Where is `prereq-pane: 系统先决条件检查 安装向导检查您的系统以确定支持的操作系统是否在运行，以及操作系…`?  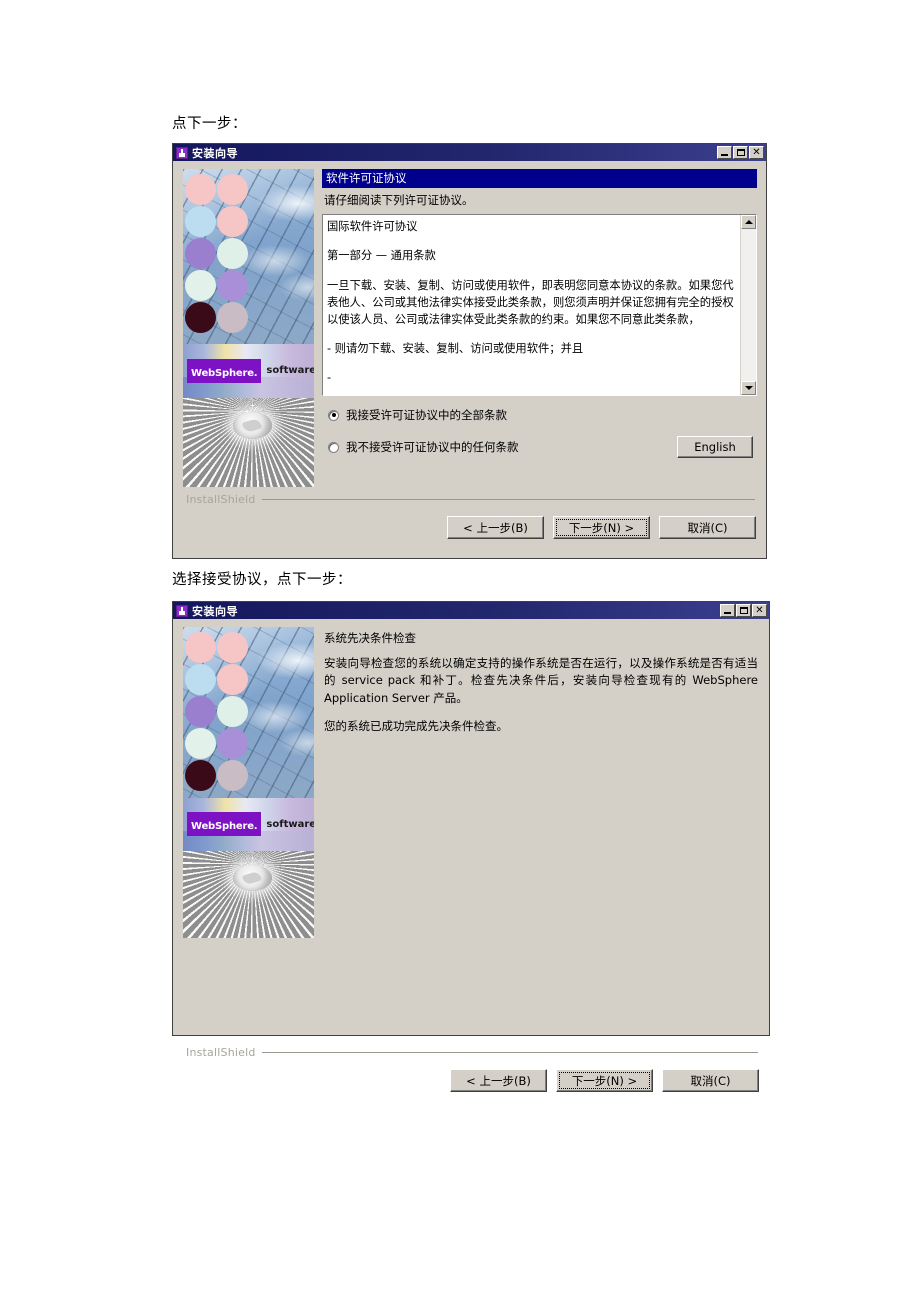 prereq-pane: 系统先决条件检查 安装向导检查您的系统以确定支持的操作系统是否在运行，以及操作系… is located at coordinates (541, 686).